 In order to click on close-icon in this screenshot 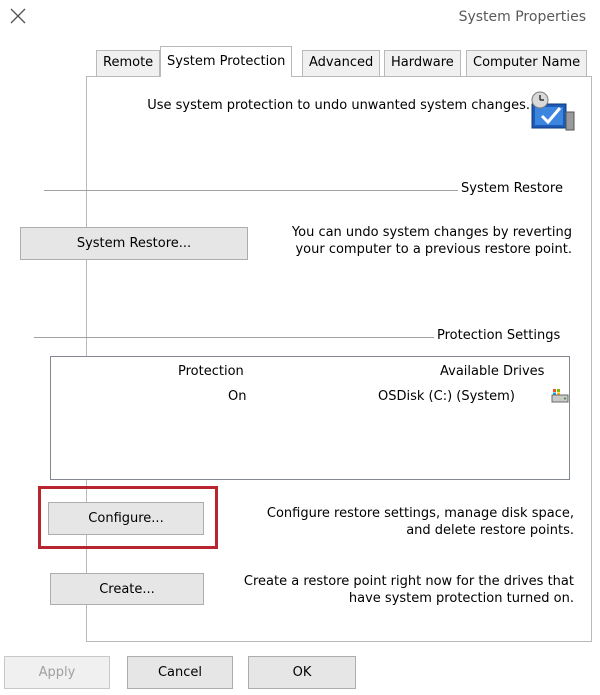, I will do `click(18, 16)`.